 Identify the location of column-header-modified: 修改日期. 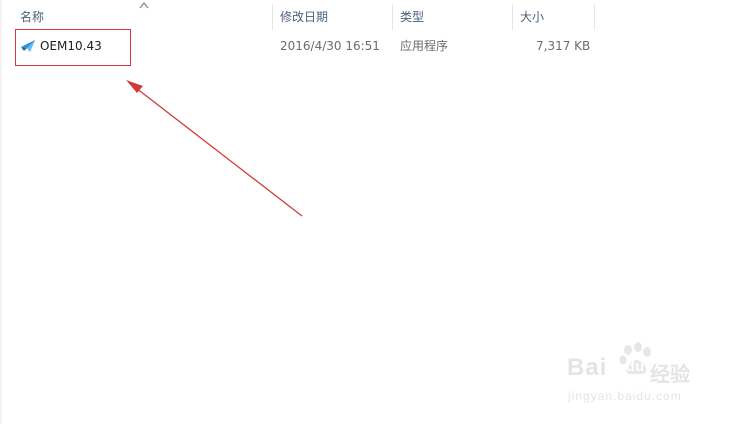
(333, 17).